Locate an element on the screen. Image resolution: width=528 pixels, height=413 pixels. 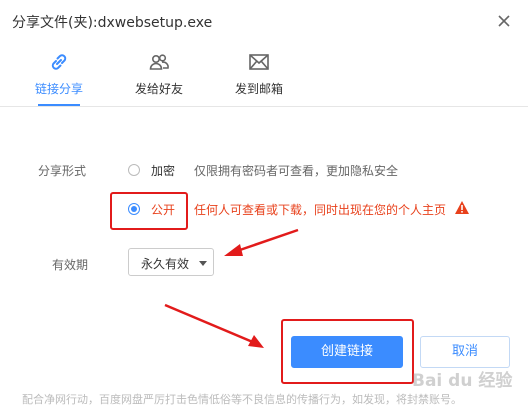
footer-notice: 配合净网行动，百度网盘严厉打击色情低俗等不良信息的传播行为，如发现，将封禁账号。 is located at coordinates (242, 399).